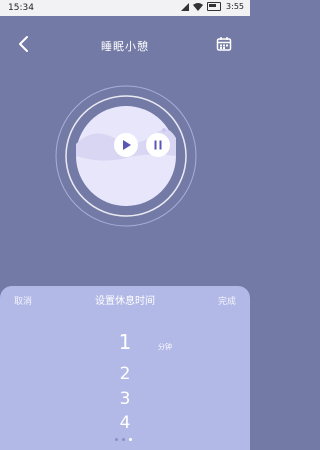  What do you see at coordinates (125, 399) in the screenshot?
I see `picker-option: 3` at bounding box center [125, 399].